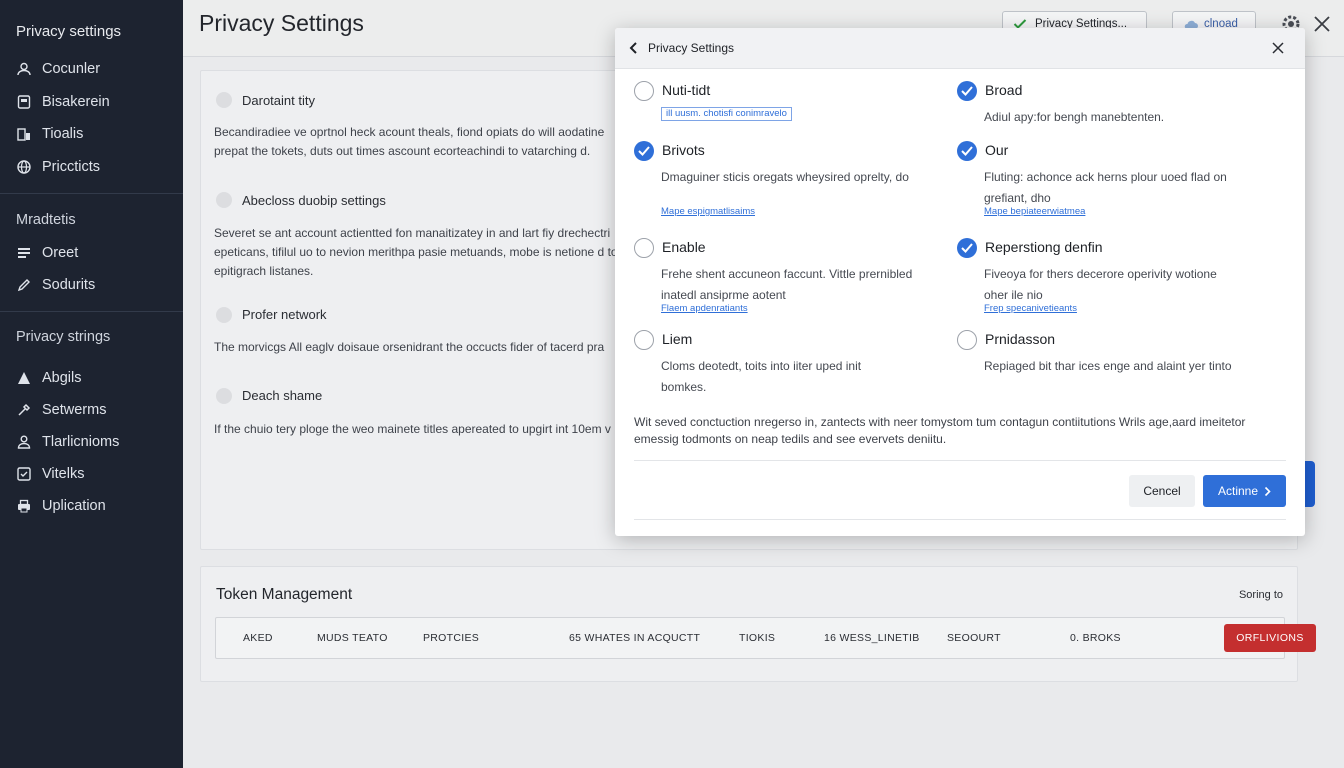 The width and height of the screenshot is (1344, 768). What do you see at coordinates (684, 247) in the screenshot?
I see `option-label: Enable` at bounding box center [684, 247].